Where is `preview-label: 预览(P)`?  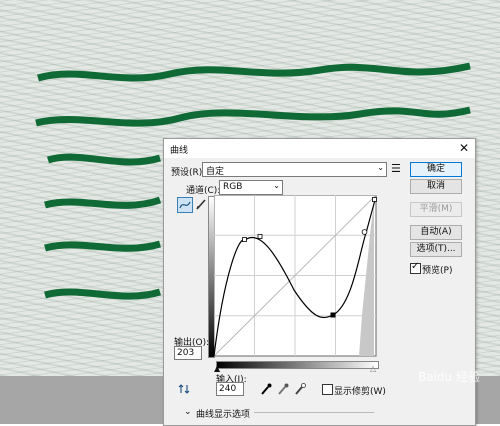 preview-label: 预览(P) is located at coordinates (437, 271).